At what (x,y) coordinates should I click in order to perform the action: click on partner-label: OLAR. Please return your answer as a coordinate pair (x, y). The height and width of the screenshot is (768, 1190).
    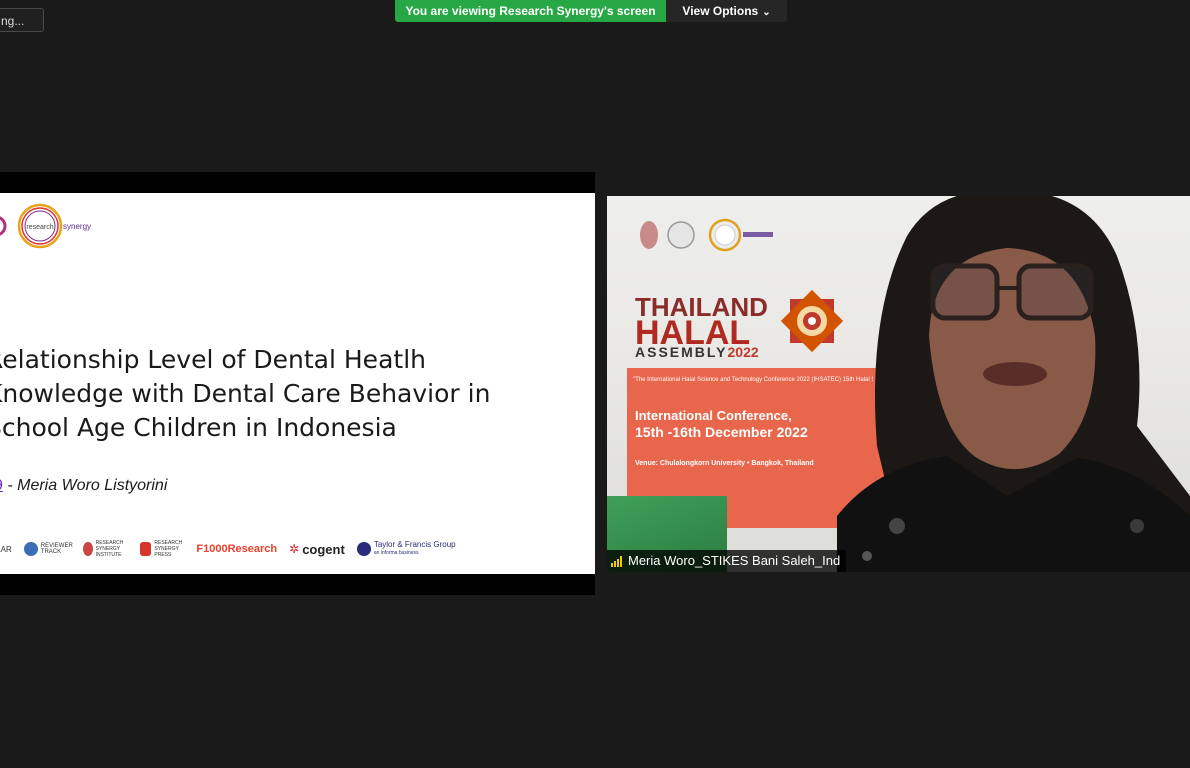
    Looking at the image, I should click on (6, 549).